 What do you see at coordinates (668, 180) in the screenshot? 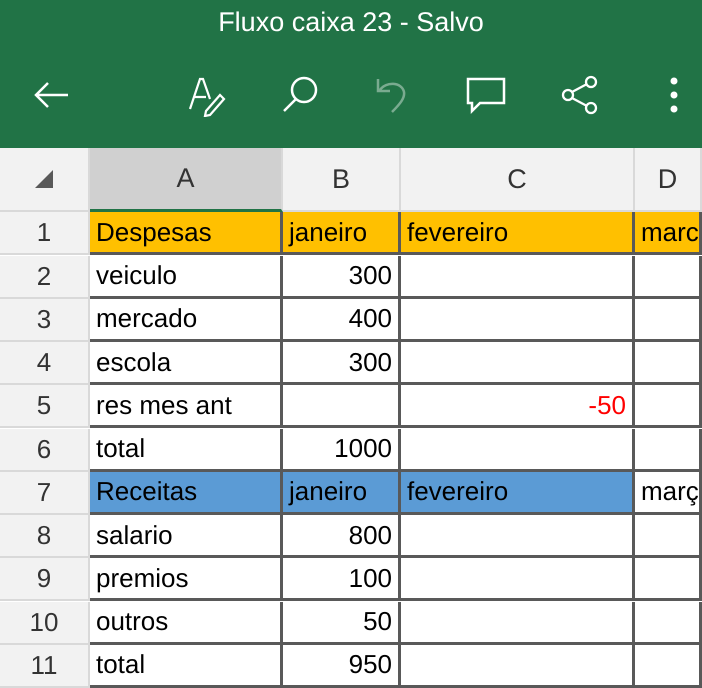
I see `column-header: D` at bounding box center [668, 180].